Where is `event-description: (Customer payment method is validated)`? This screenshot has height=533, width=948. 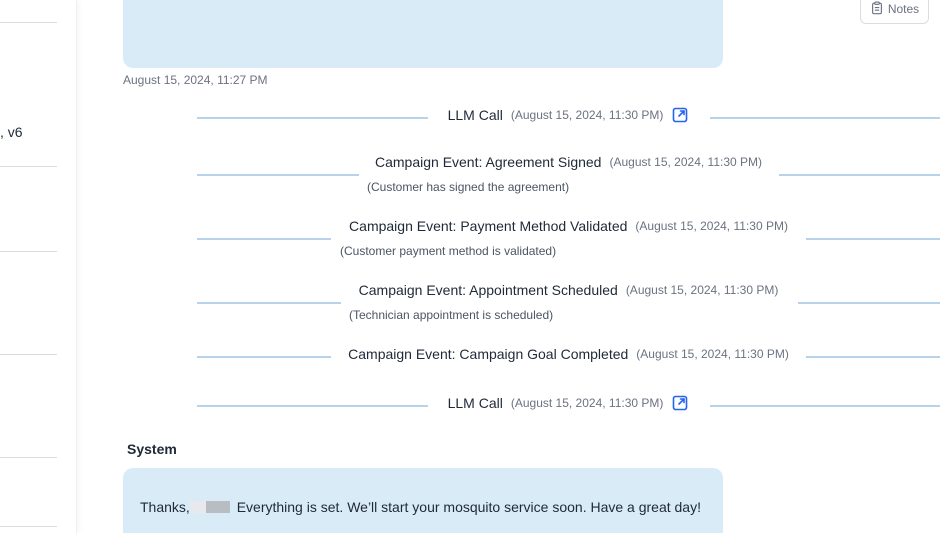 event-description: (Customer payment method is validated) is located at coordinates (448, 251).